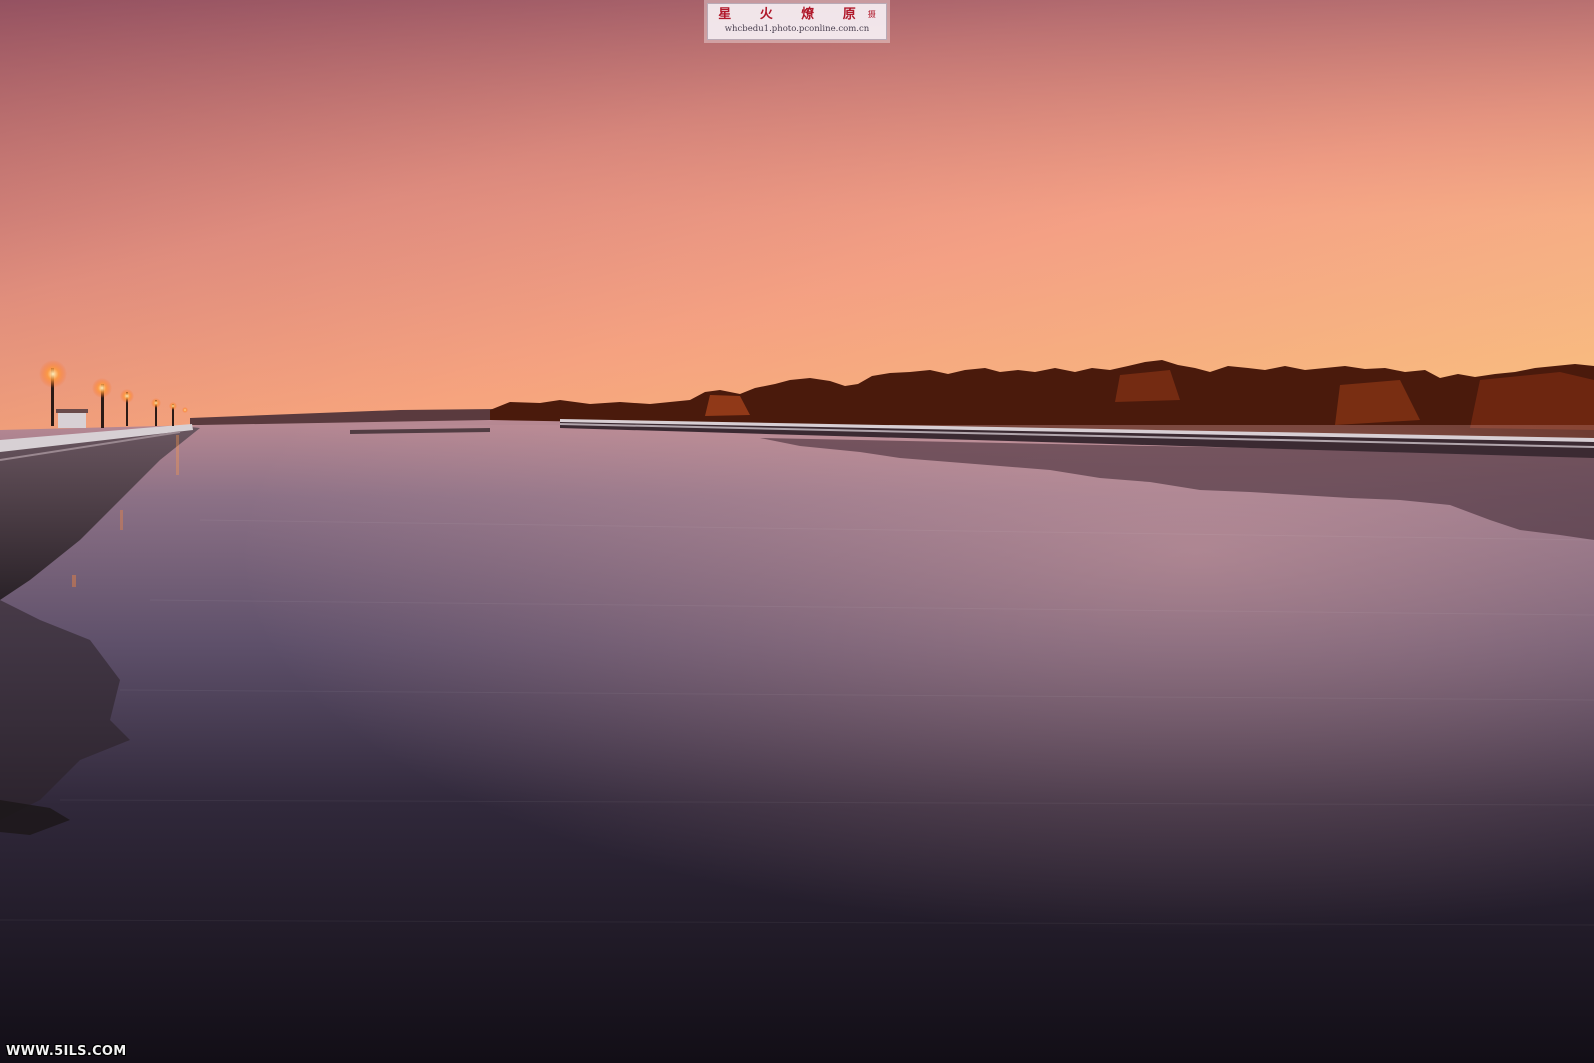 The width and height of the screenshot is (1594, 1063). What do you see at coordinates (72, 420) in the screenshot?
I see `small-building` at bounding box center [72, 420].